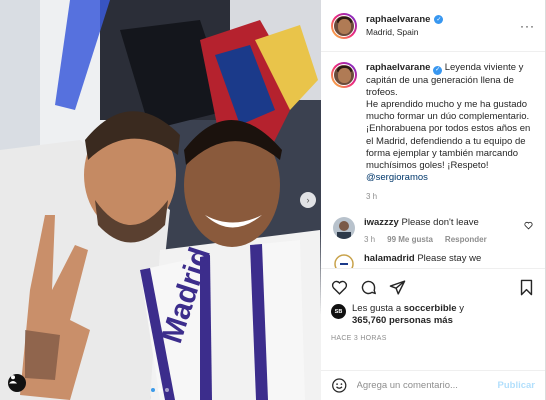 This screenshot has height=400, width=546. I want to click on liker-avatar: SB, so click(338, 311).